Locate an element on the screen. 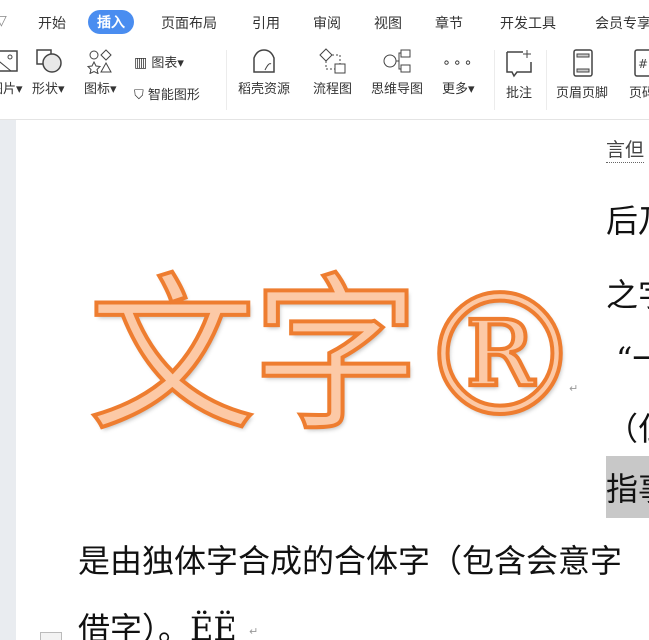 Image resolution: width=649 pixels, height=640 pixels. picture-button: 图片▾ is located at coordinates (11, 72).